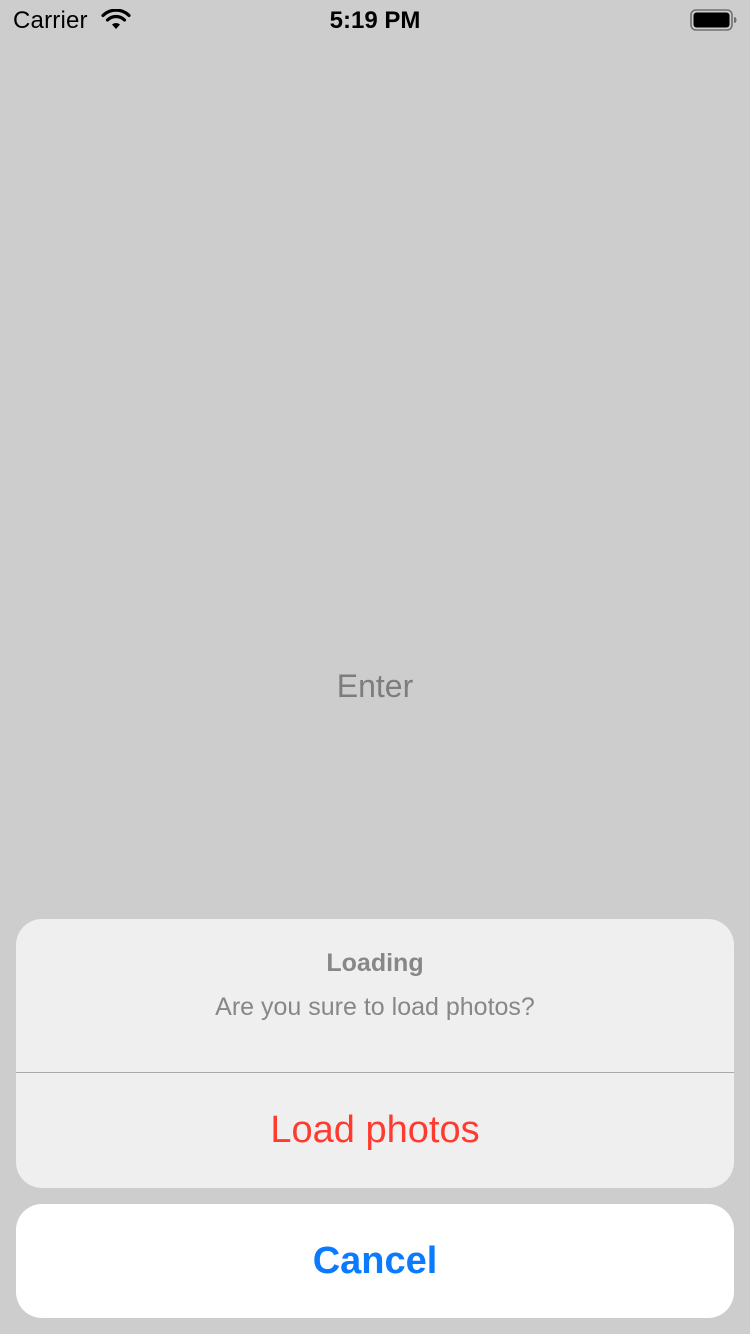 This screenshot has height=1334, width=750. I want to click on battery-icon, so click(713, 20).